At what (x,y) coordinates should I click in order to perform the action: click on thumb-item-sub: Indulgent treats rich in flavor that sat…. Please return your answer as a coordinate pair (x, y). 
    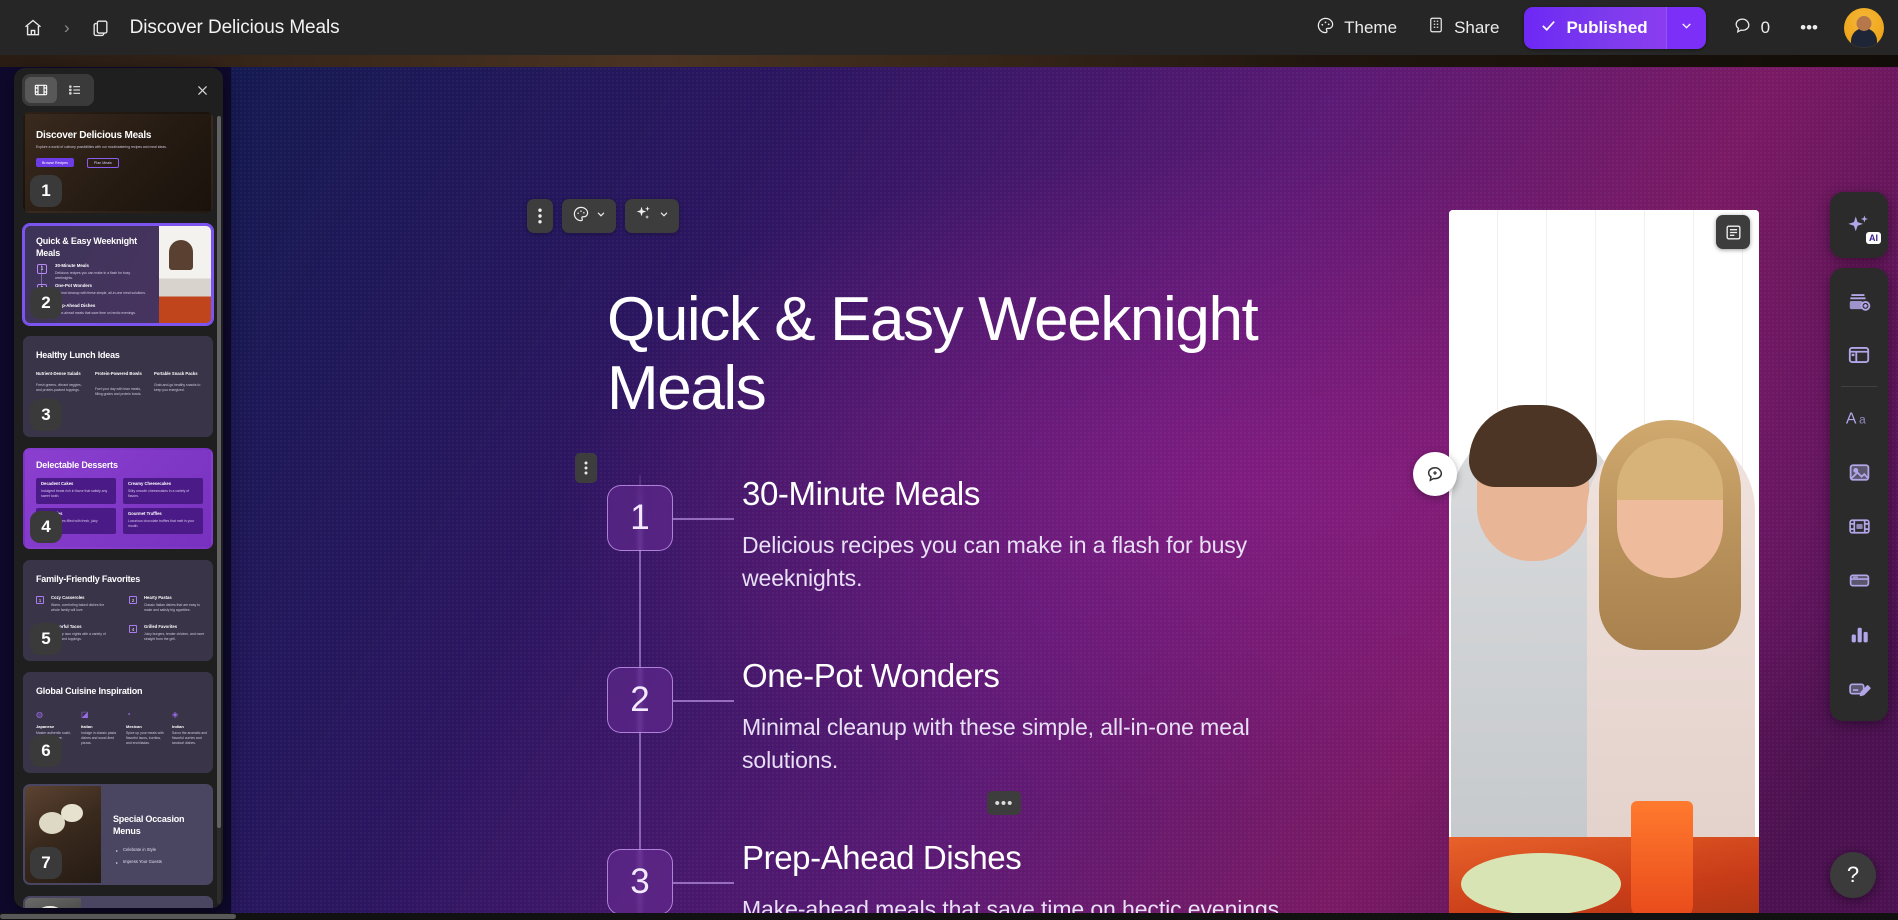
    Looking at the image, I should click on (74, 493).